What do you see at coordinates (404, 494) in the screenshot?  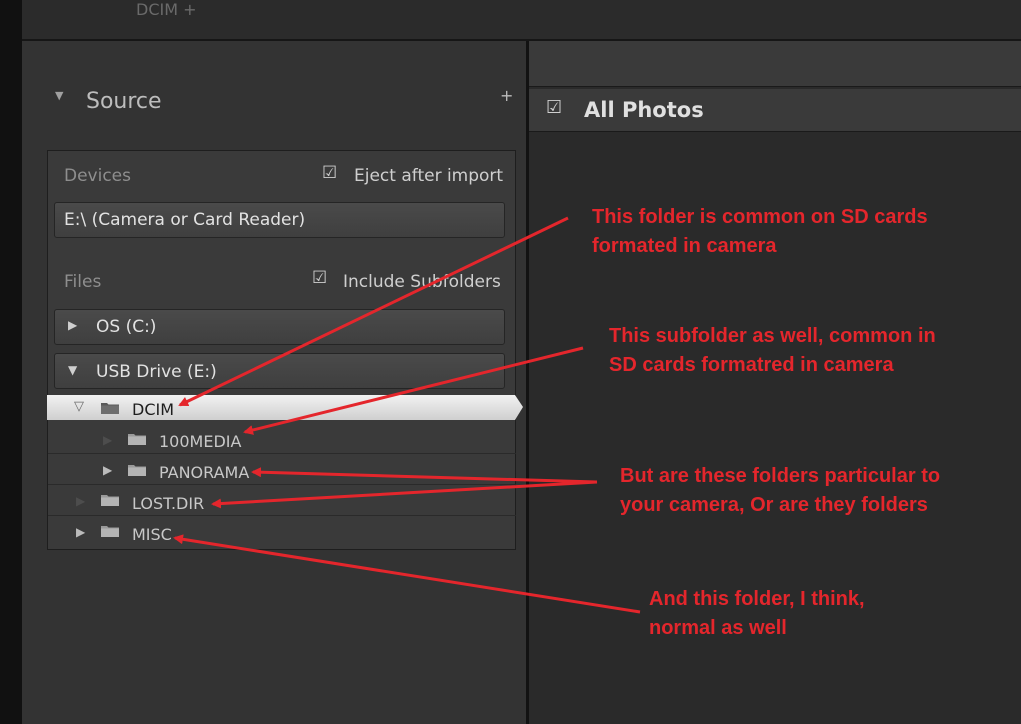 I see `arrow-to-lost-dir` at bounding box center [404, 494].